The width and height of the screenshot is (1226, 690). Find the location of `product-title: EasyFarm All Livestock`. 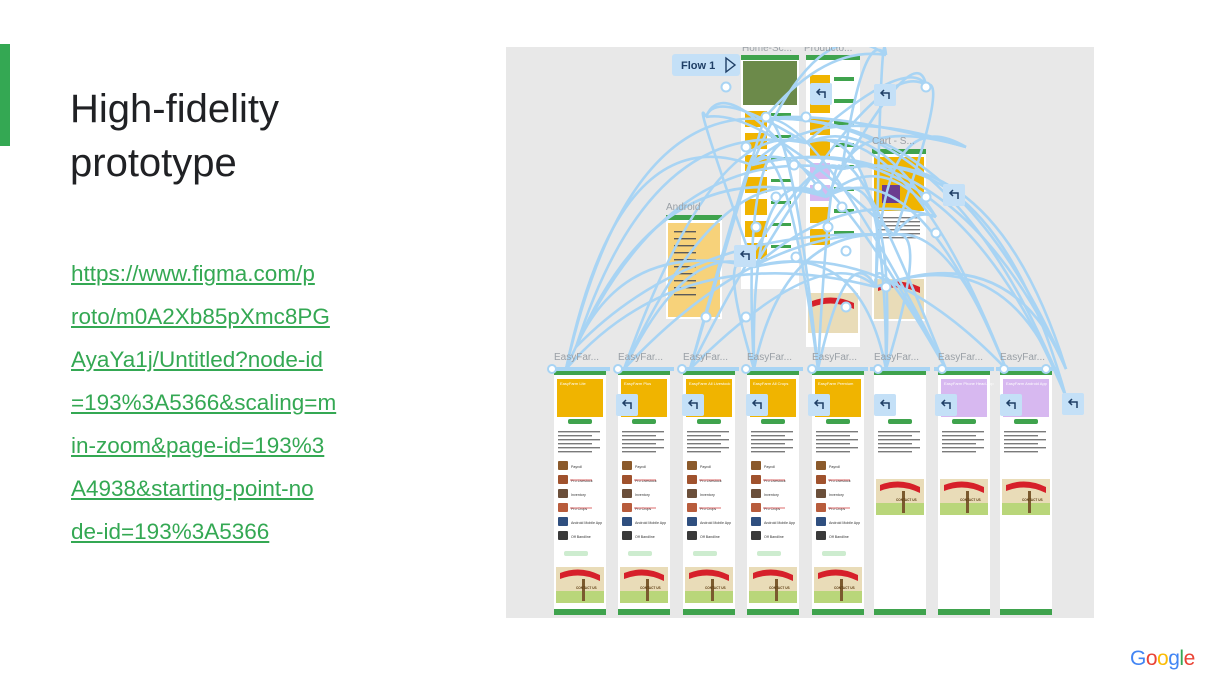

product-title: EasyFarm All Livestock is located at coordinates (709, 383).